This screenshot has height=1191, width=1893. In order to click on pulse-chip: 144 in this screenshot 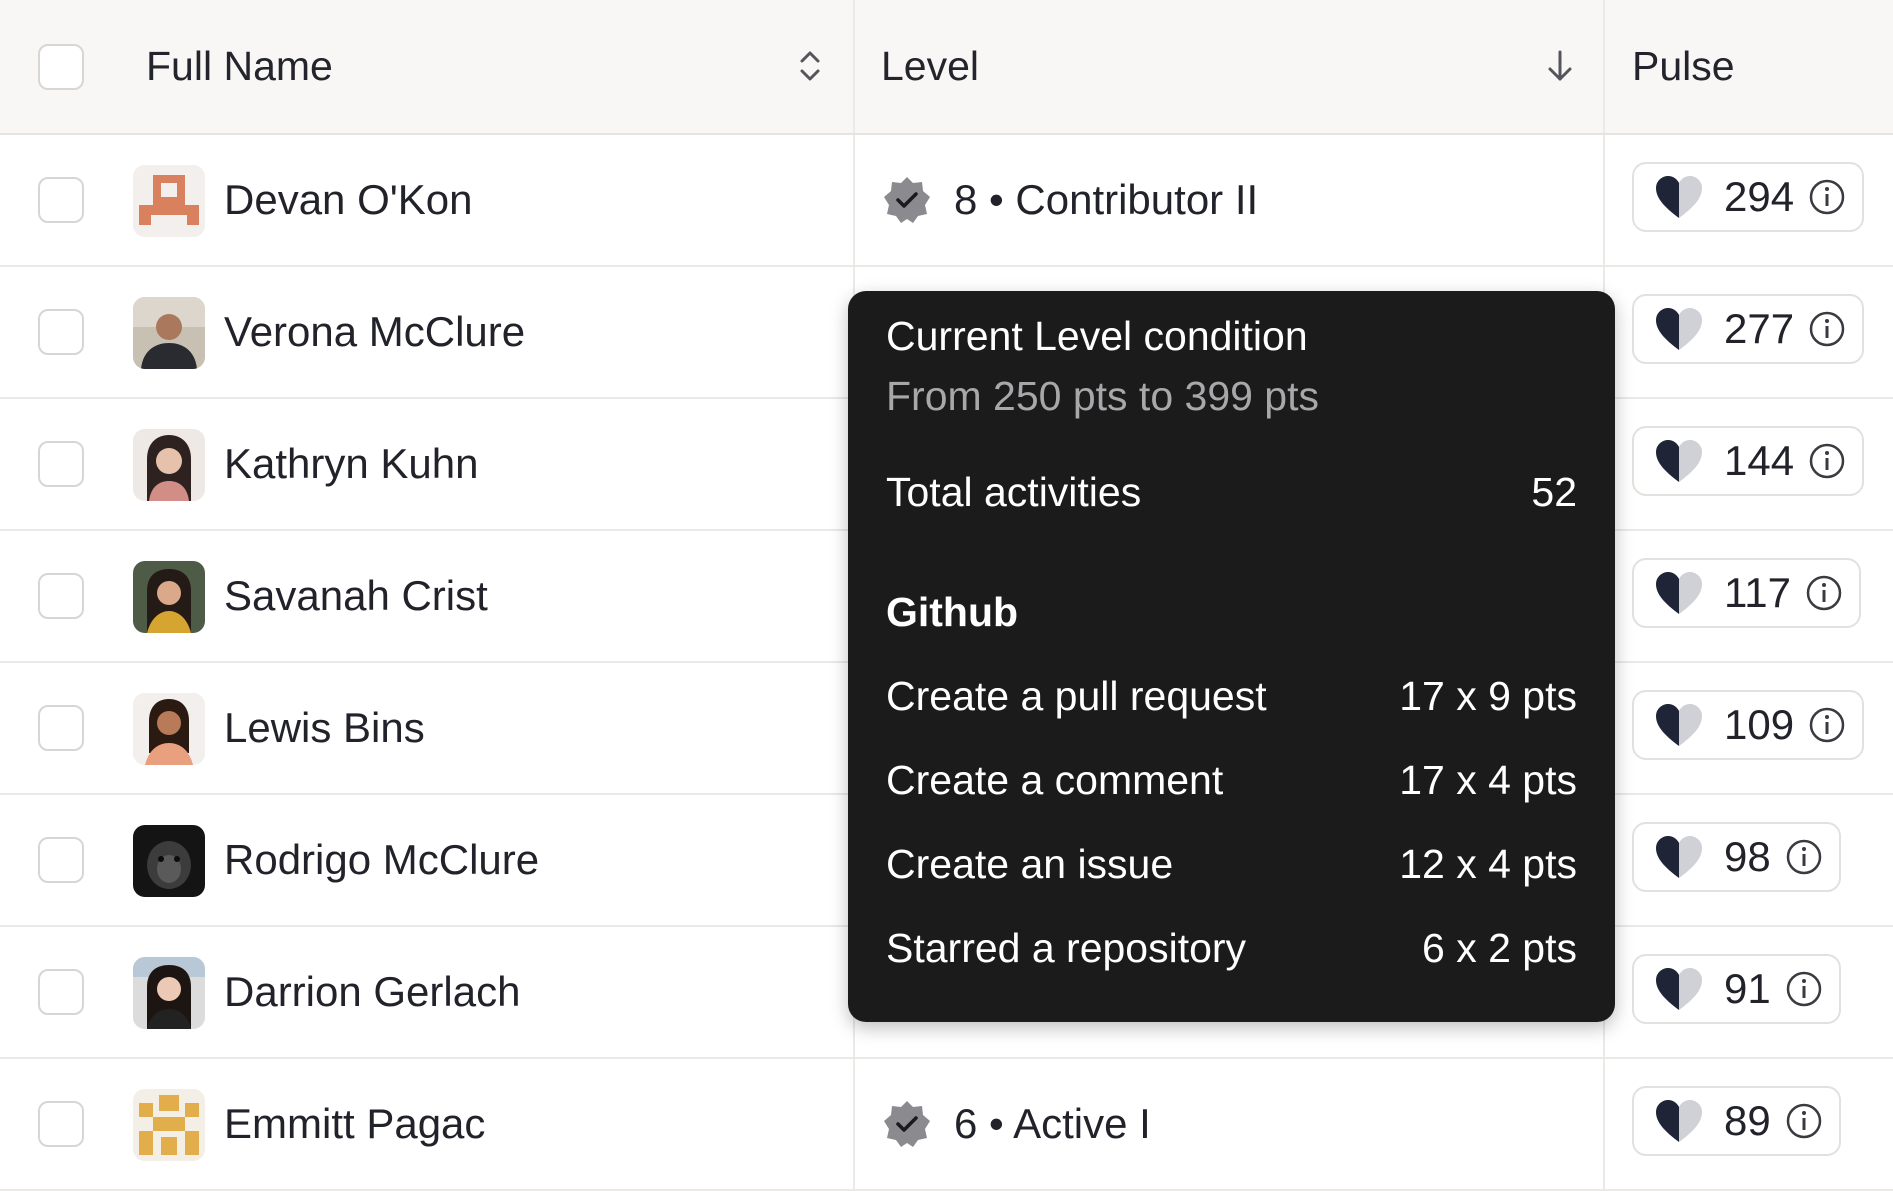, I will do `click(1748, 461)`.